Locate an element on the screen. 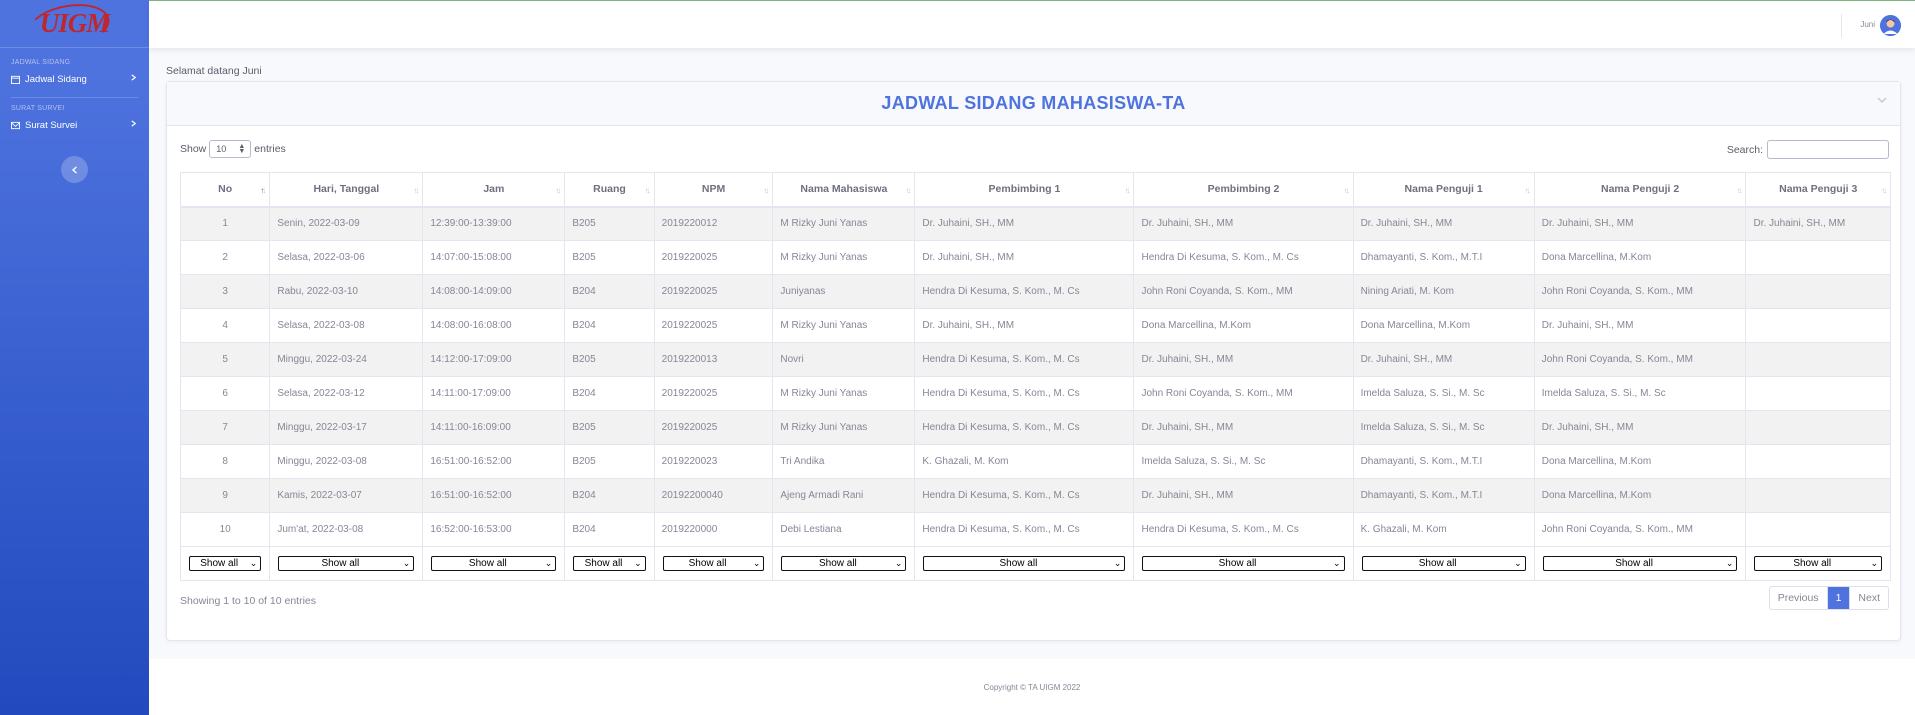 This screenshot has height=715, width=1915. table-cell: 4 is located at coordinates (225, 325).